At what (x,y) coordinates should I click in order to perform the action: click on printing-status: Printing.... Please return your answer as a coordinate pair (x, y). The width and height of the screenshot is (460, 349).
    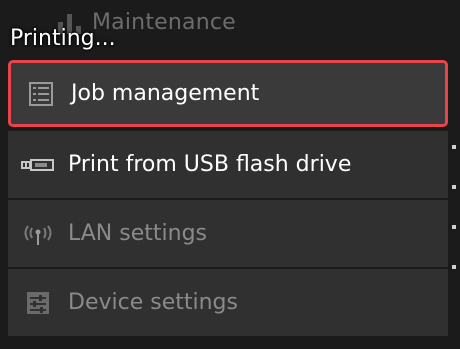
    Looking at the image, I should click on (63, 38).